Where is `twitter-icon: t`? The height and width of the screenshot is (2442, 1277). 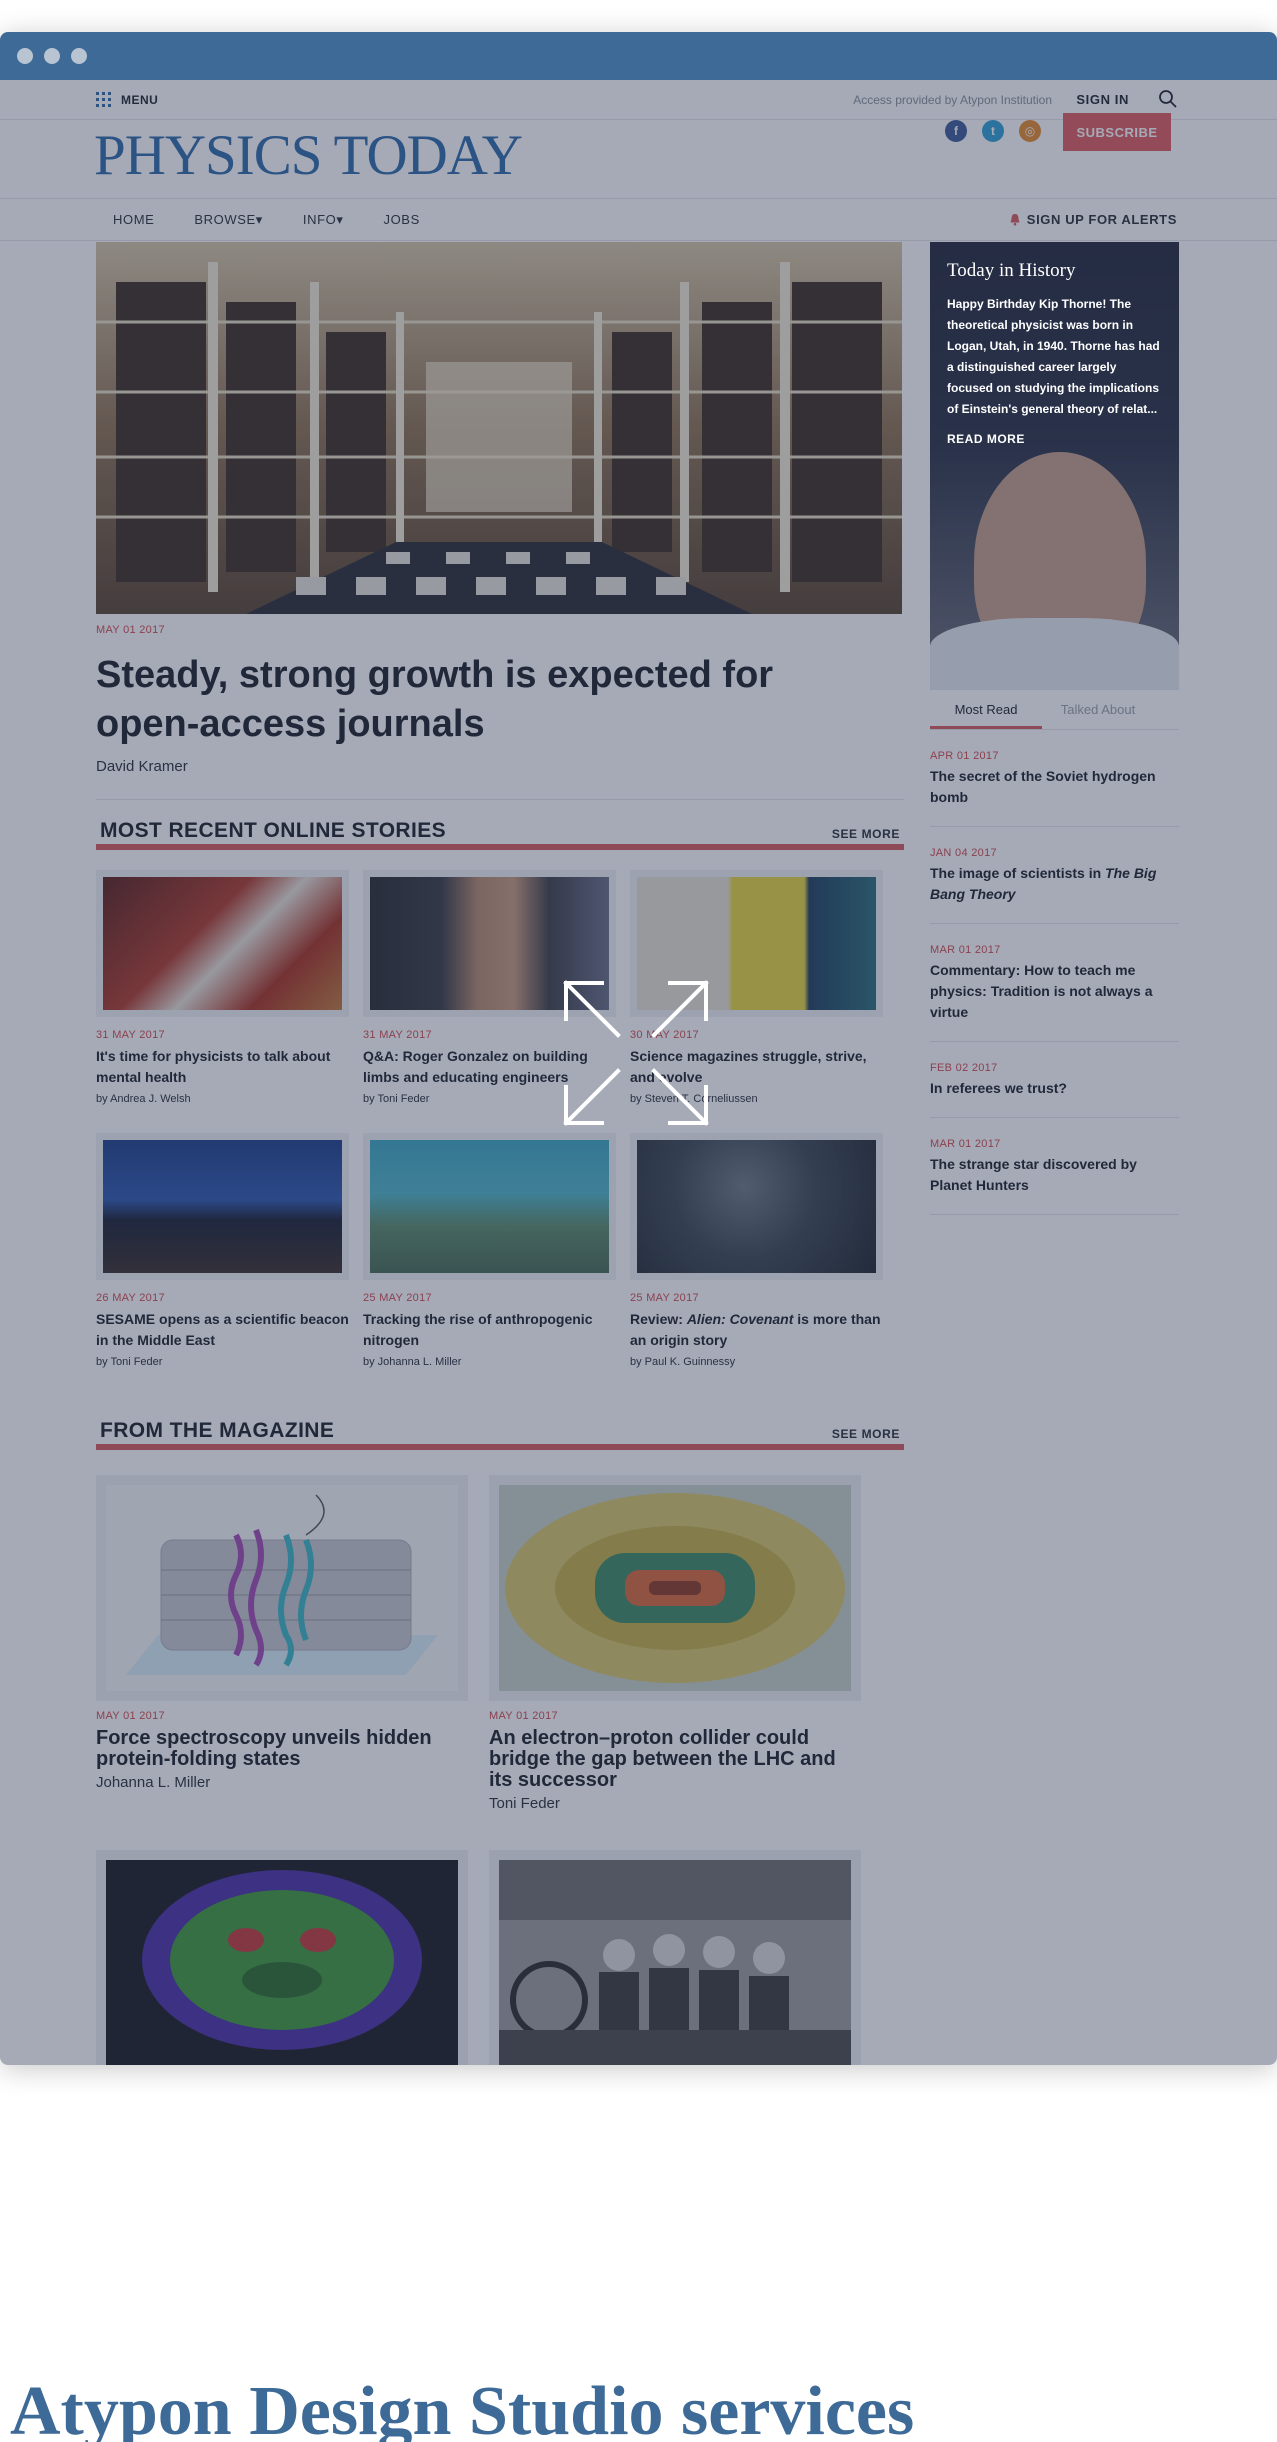
twitter-icon: t is located at coordinates (993, 131).